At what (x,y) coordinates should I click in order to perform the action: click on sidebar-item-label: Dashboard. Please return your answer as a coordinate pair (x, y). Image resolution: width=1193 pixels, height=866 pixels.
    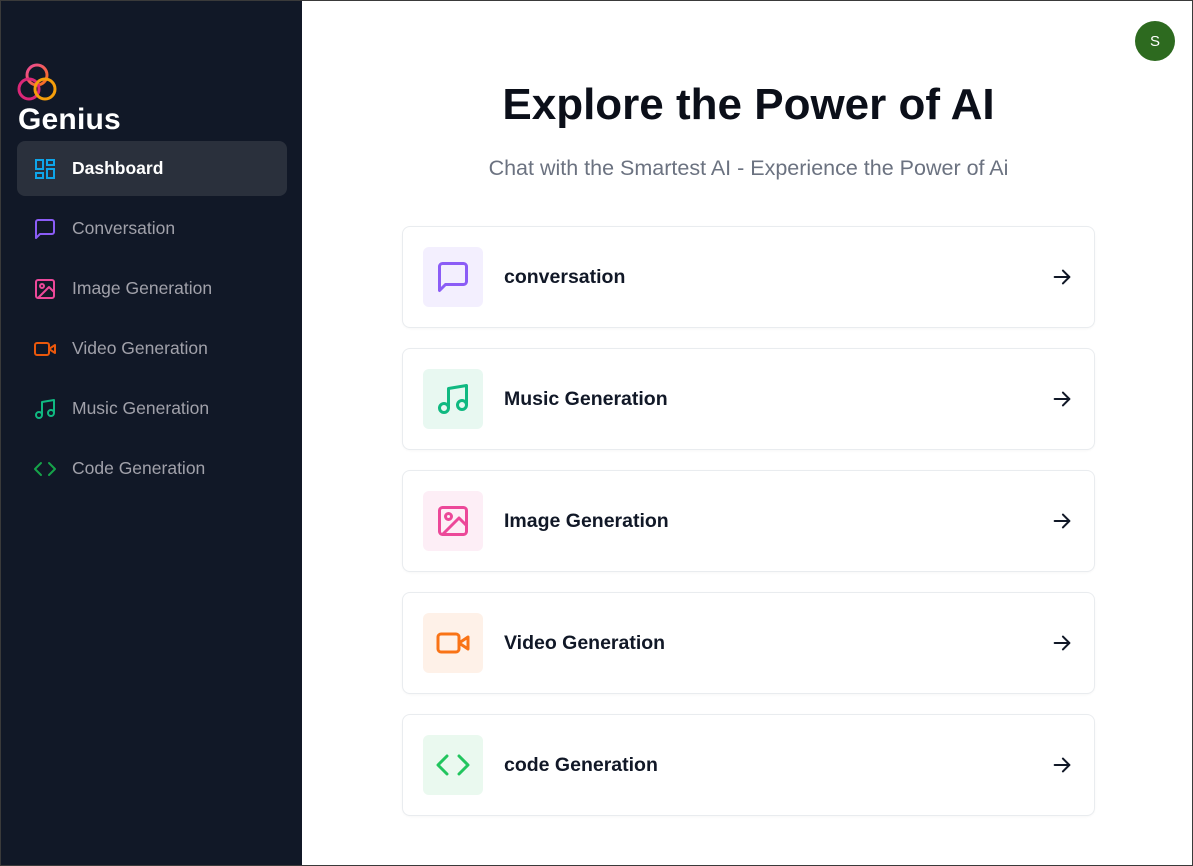
    Looking at the image, I should click on (118, 168).